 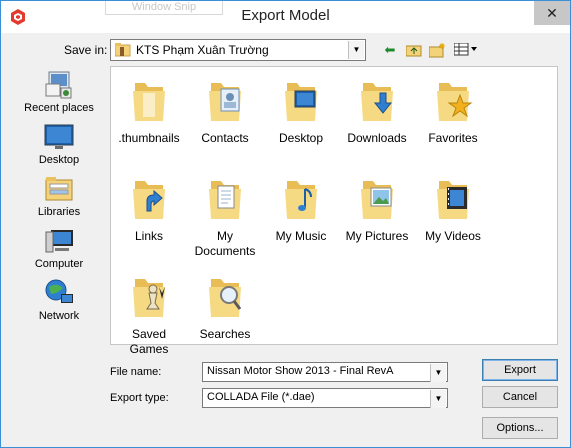 I want to click on folder-item: Searches, so click(x=225, y=315).